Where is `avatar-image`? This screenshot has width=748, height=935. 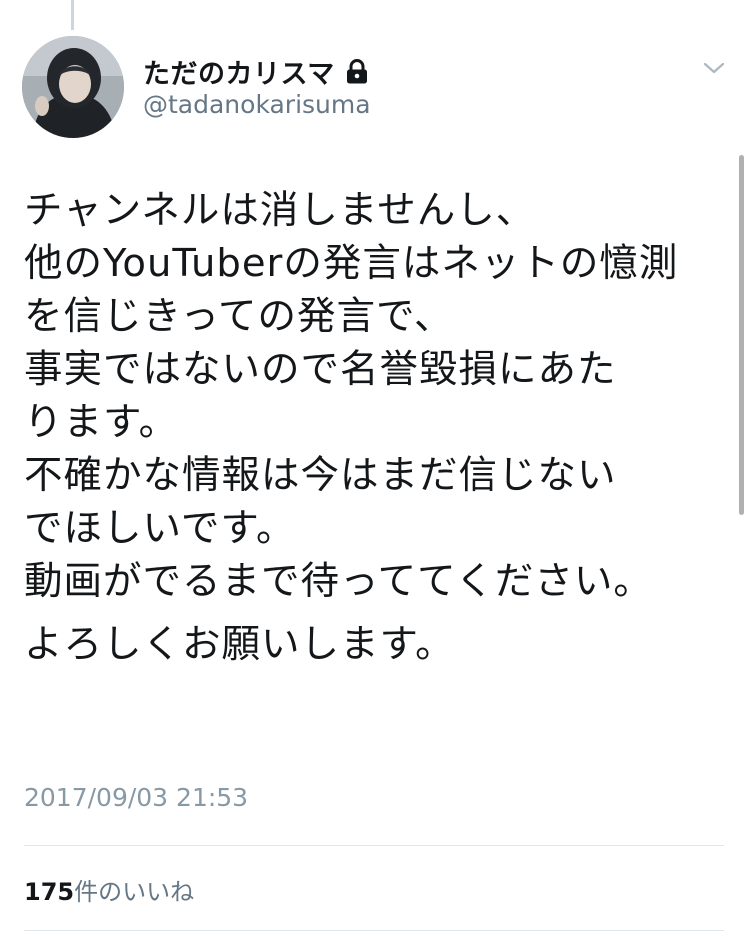
avatar-image is located at coordinates (73, 87).